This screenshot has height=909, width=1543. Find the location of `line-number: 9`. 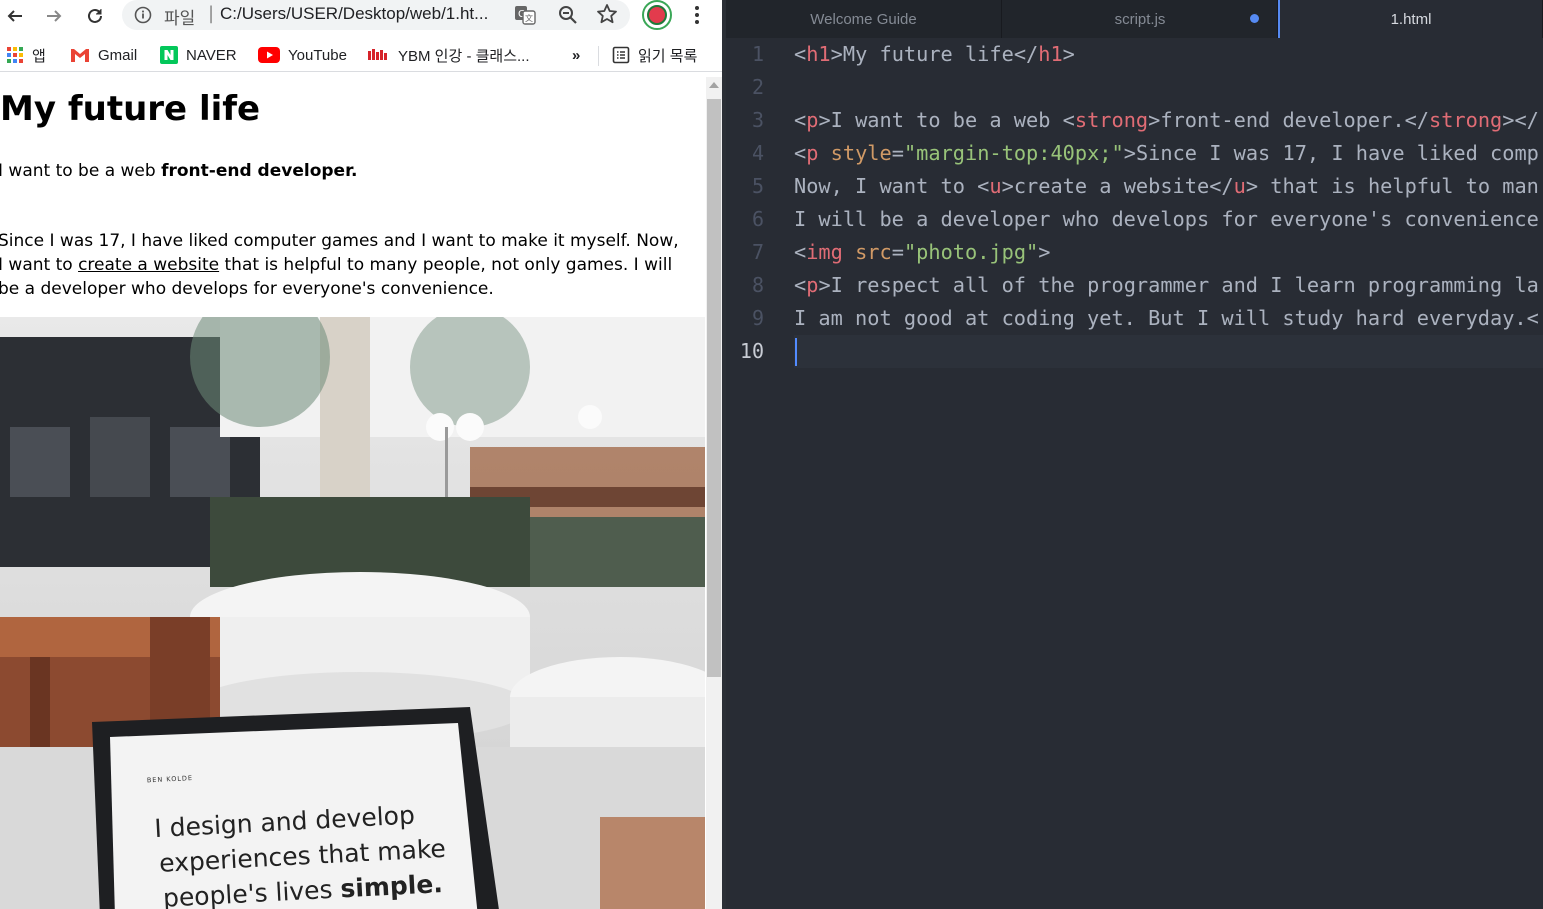

line-number: 9 is located at coordinates (757, 318).